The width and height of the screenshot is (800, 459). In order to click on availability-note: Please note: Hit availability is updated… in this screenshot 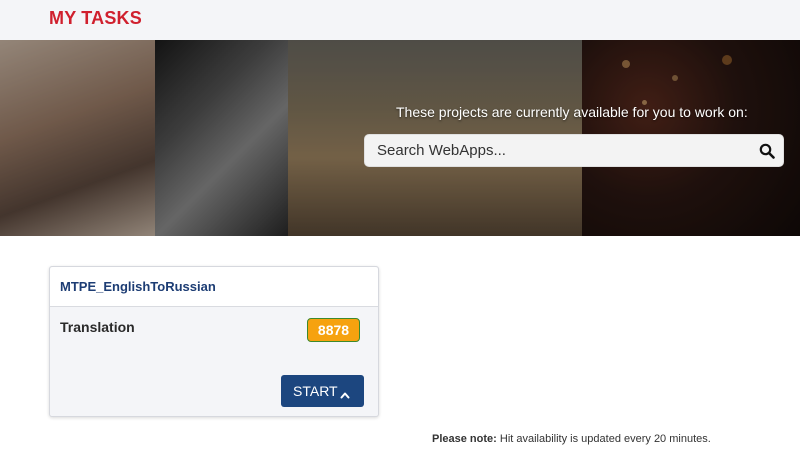, I will do `click(571, 439)`.